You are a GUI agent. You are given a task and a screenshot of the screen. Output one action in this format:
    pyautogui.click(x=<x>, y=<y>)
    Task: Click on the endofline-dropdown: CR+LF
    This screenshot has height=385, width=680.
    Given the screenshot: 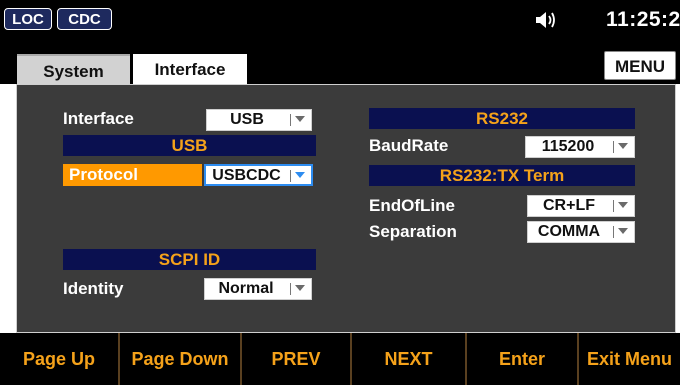 What is the action you would take?
    pyautogui.click(x=581, y=206)
    